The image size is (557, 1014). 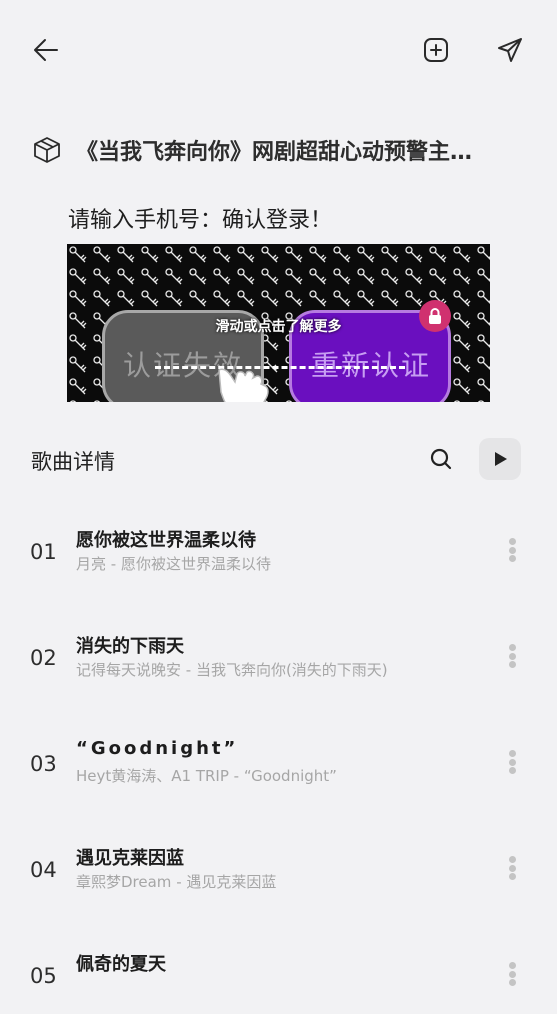 I want to click on section-title: 歌曲详情, so click(x=73, y=462).